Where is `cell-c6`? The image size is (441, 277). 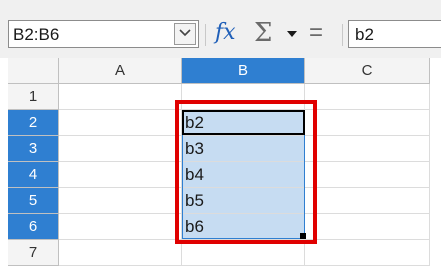
cell-c6 is located at coordinates (367, 227).